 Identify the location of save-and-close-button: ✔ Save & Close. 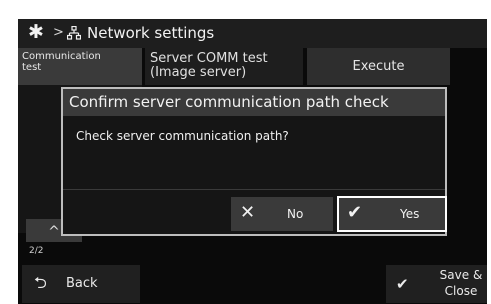
(436, 284).